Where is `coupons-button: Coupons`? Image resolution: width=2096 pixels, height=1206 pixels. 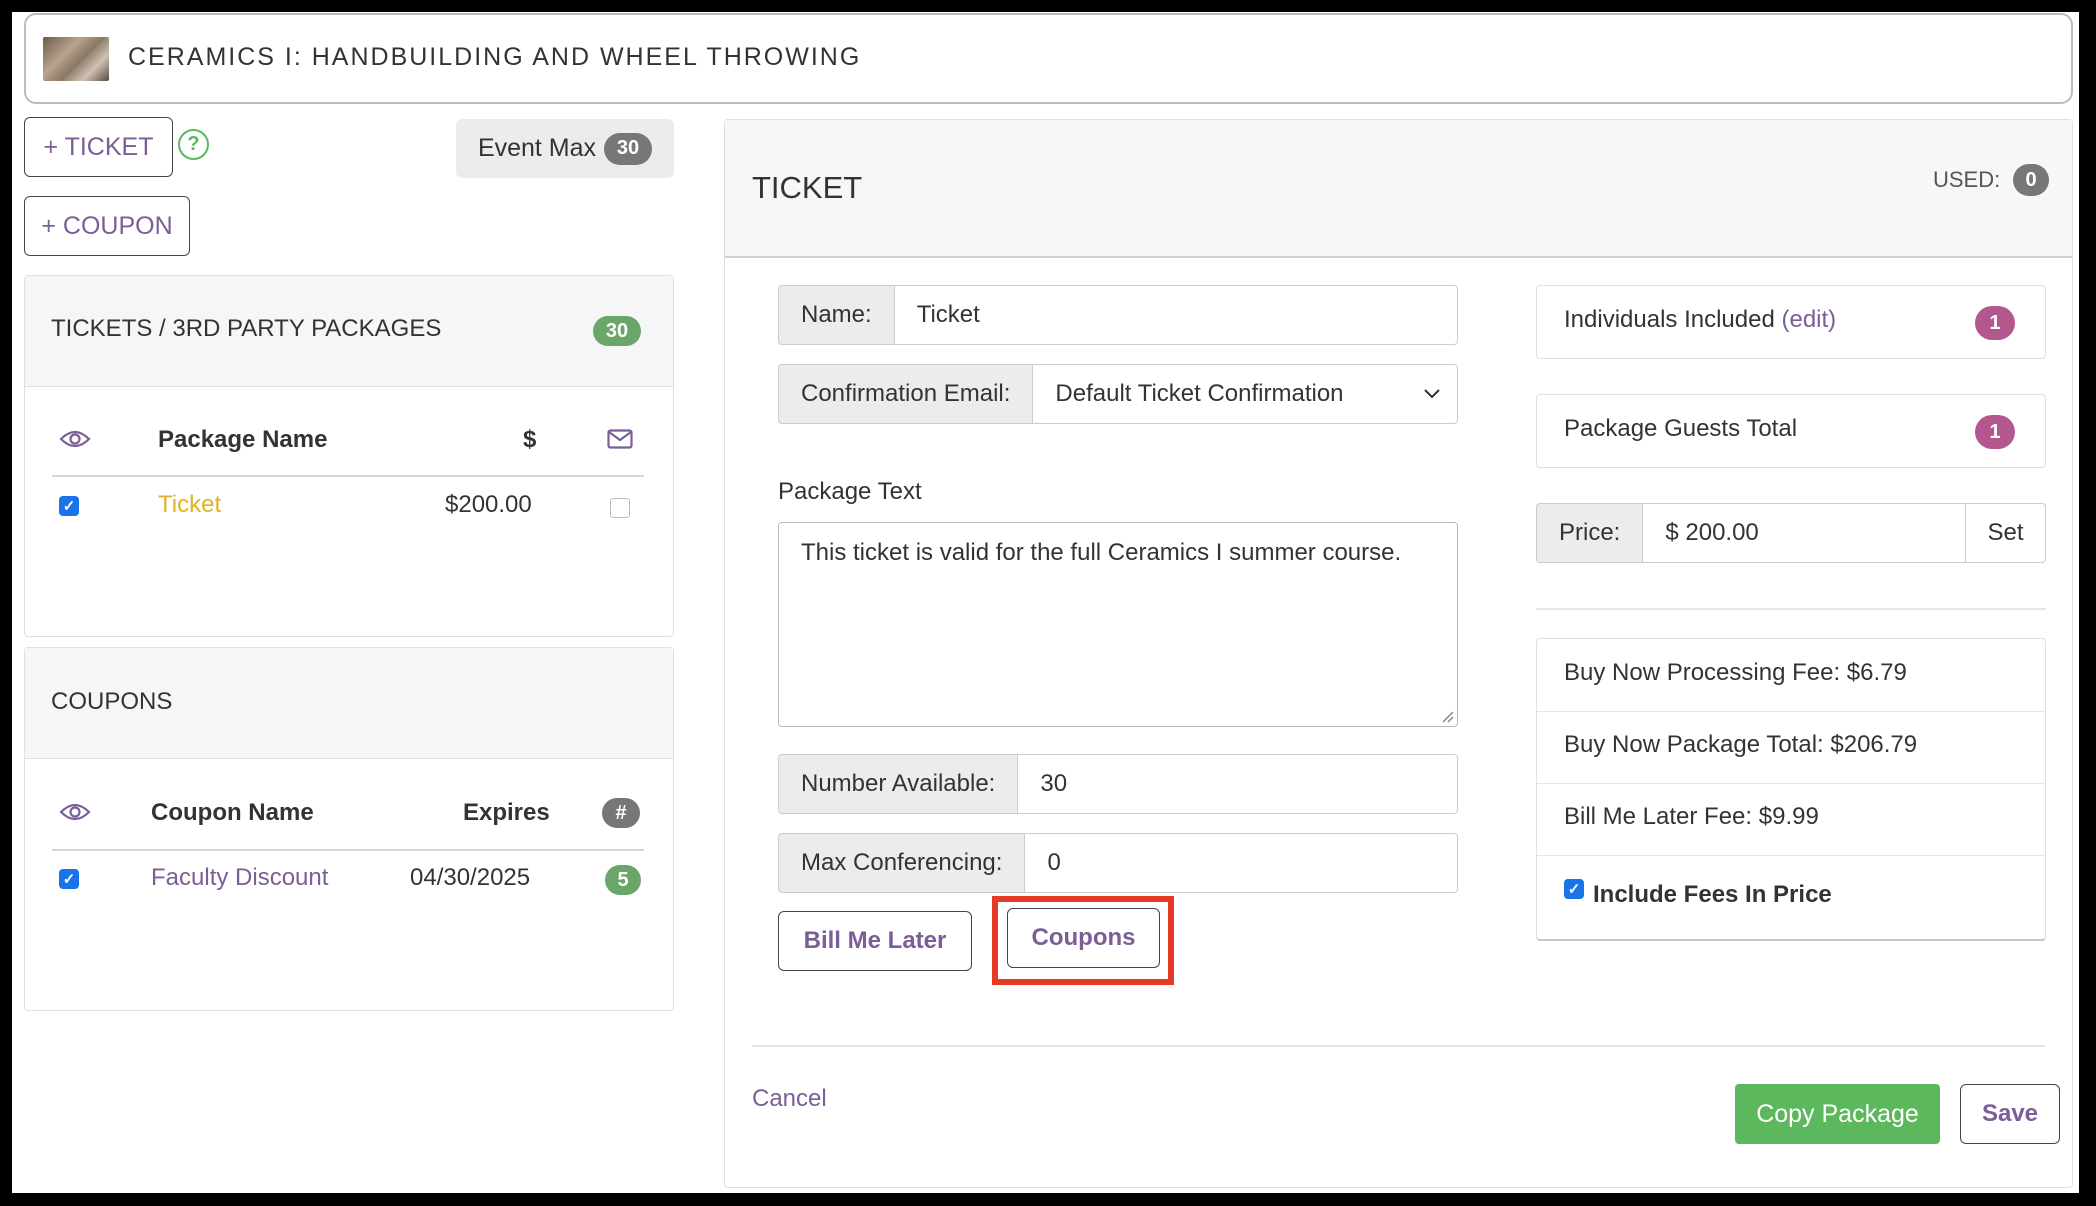 coupons-button: Coupons is located at coordinates (1083, 938).